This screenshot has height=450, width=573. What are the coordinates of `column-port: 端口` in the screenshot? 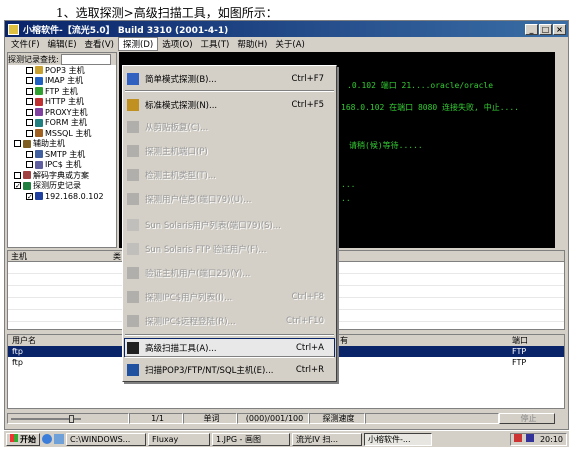 It's located at (537, 340).